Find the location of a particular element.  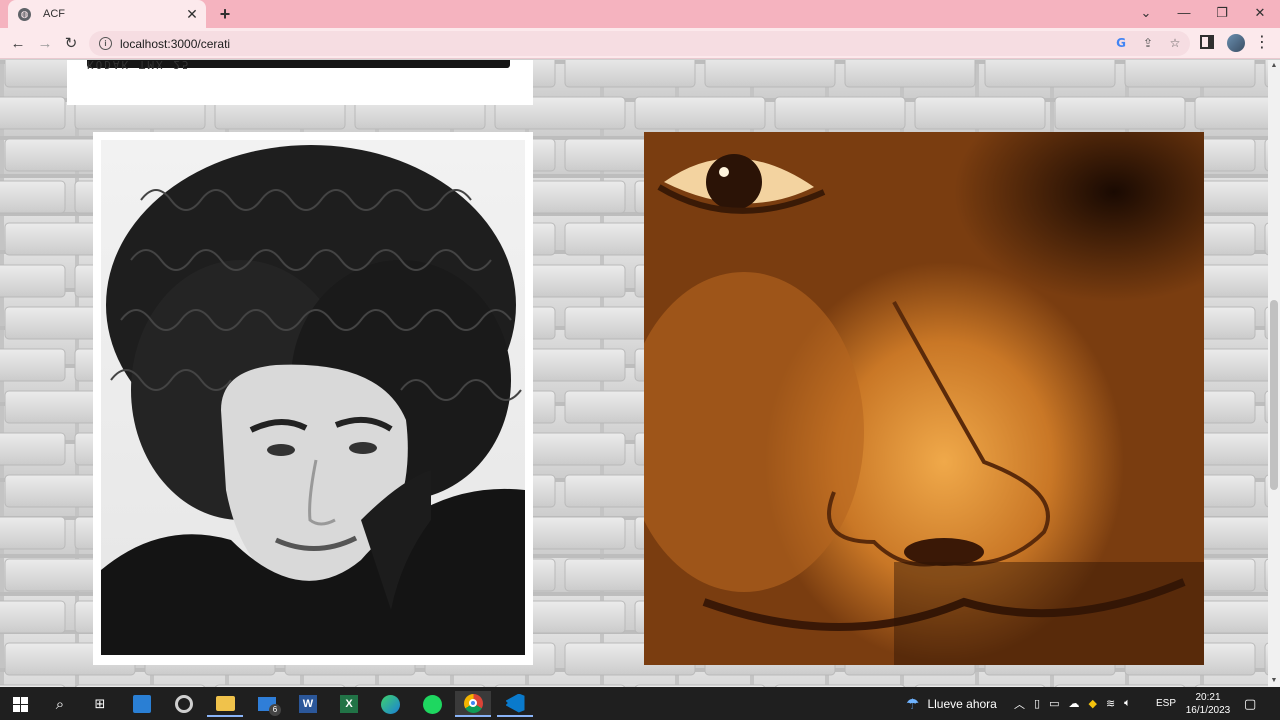

scrollbar-thumb is located at coordinates (1274, 395).